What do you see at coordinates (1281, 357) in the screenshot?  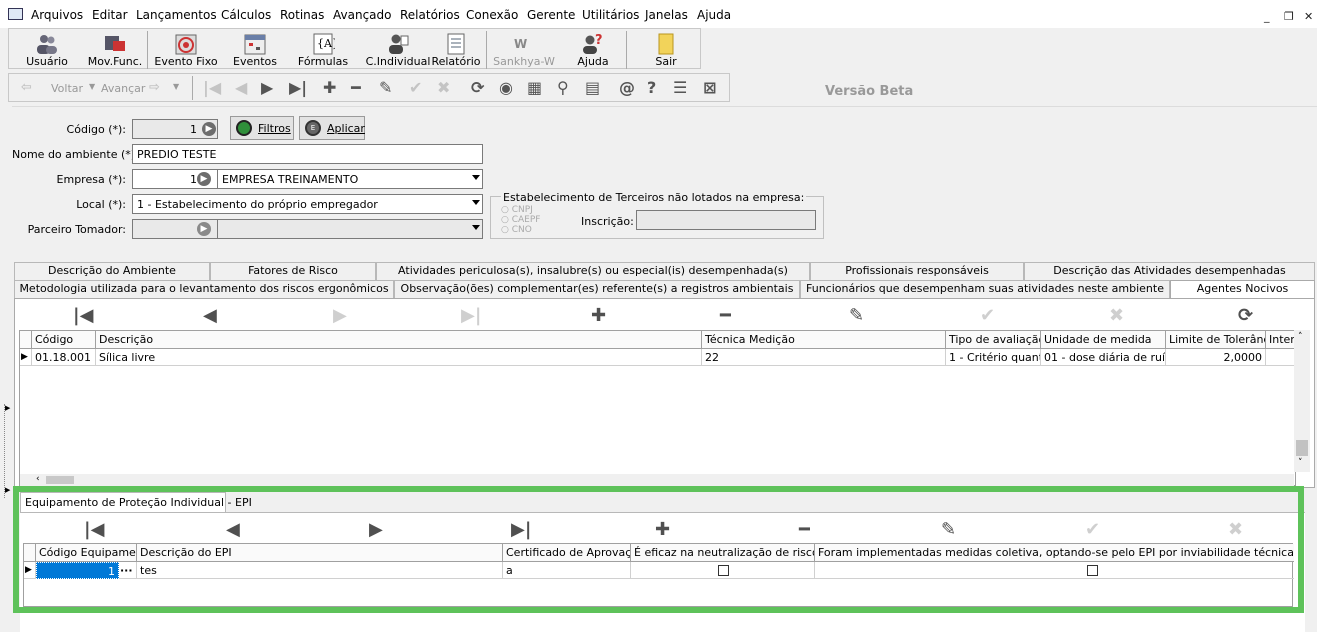 I see `table-cell` at bounding box center [1281, 357].